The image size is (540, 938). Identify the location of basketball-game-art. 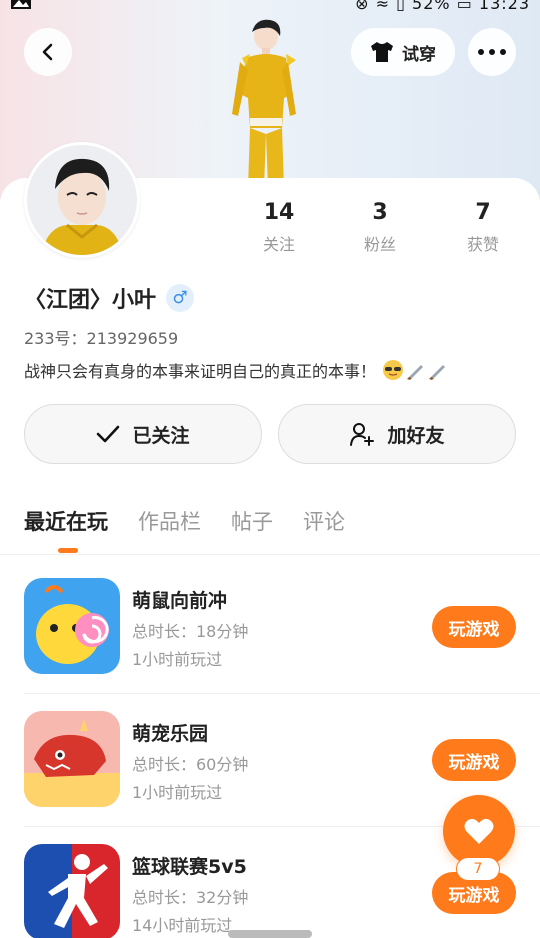
(72, 891).